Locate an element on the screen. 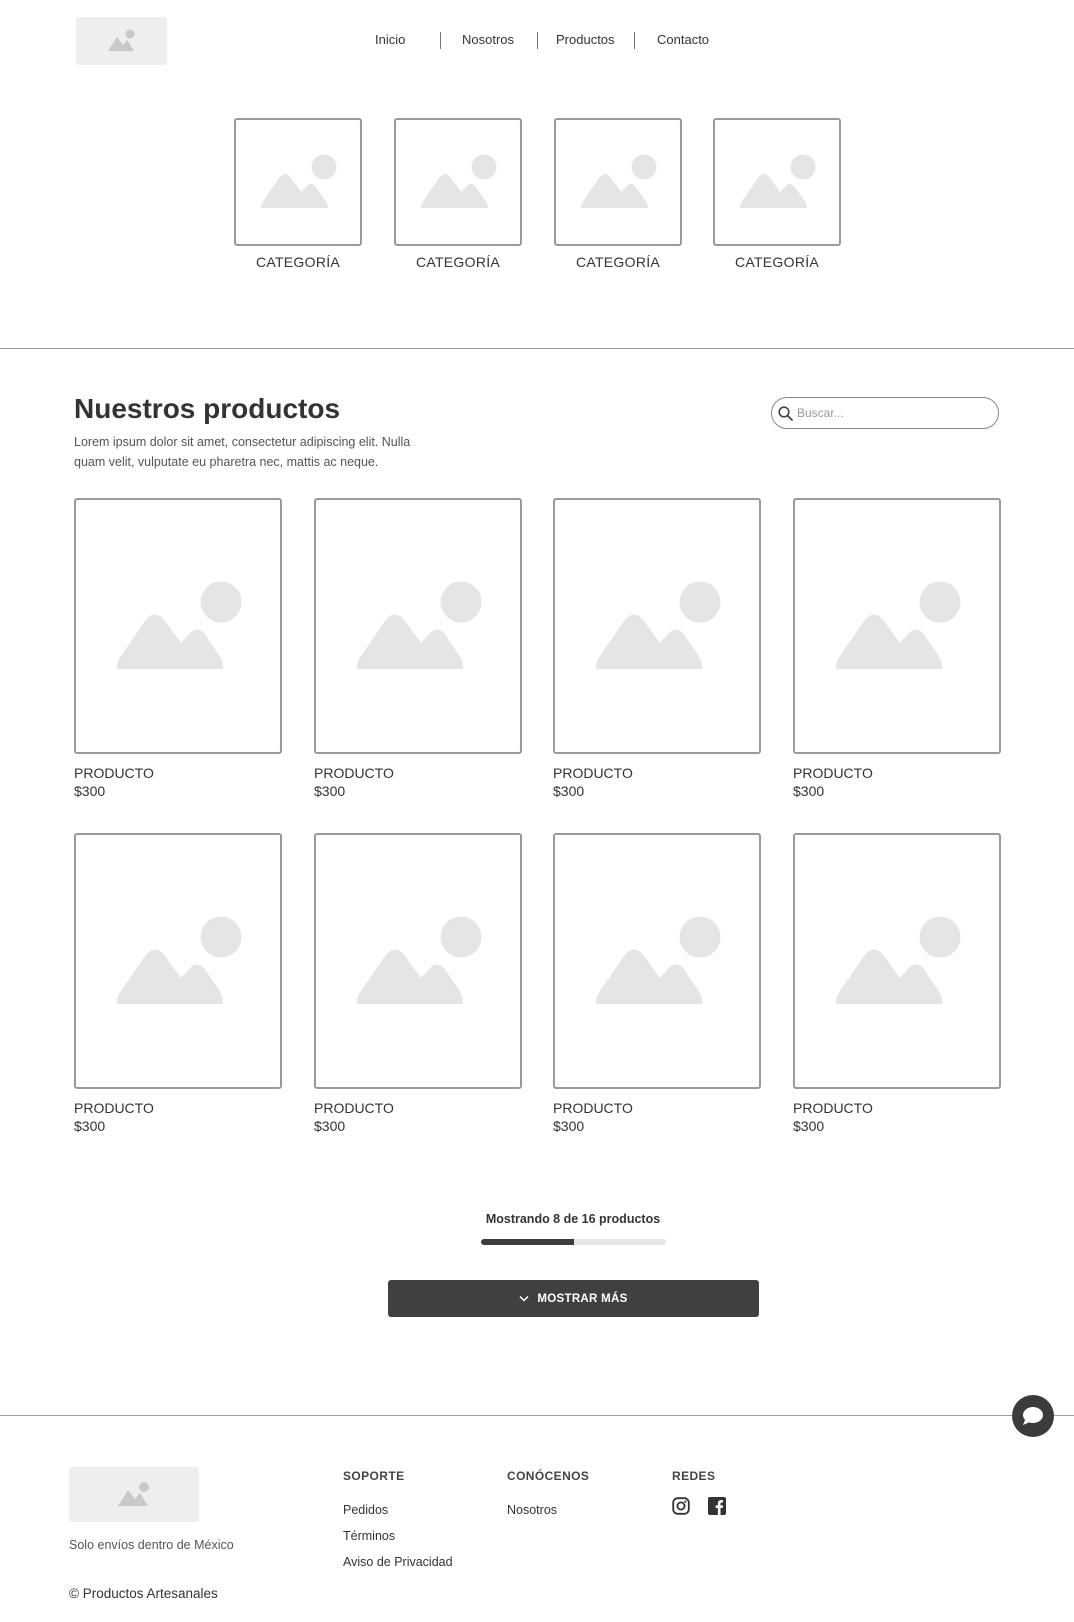  page-title: Nuestros productos is located at coordinates (207, 408).